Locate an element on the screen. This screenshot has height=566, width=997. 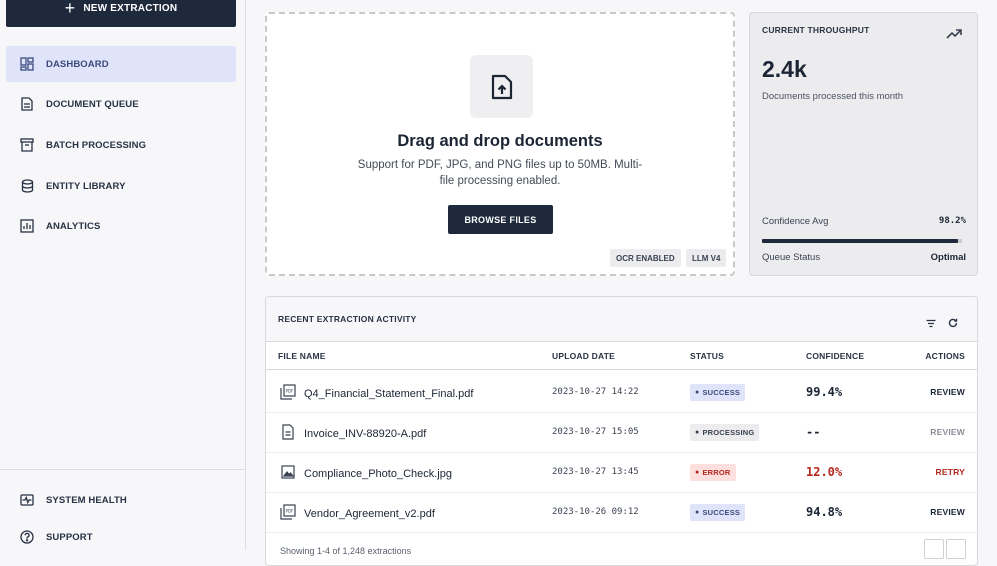
archive-icon is located at coordinates (27, 145).